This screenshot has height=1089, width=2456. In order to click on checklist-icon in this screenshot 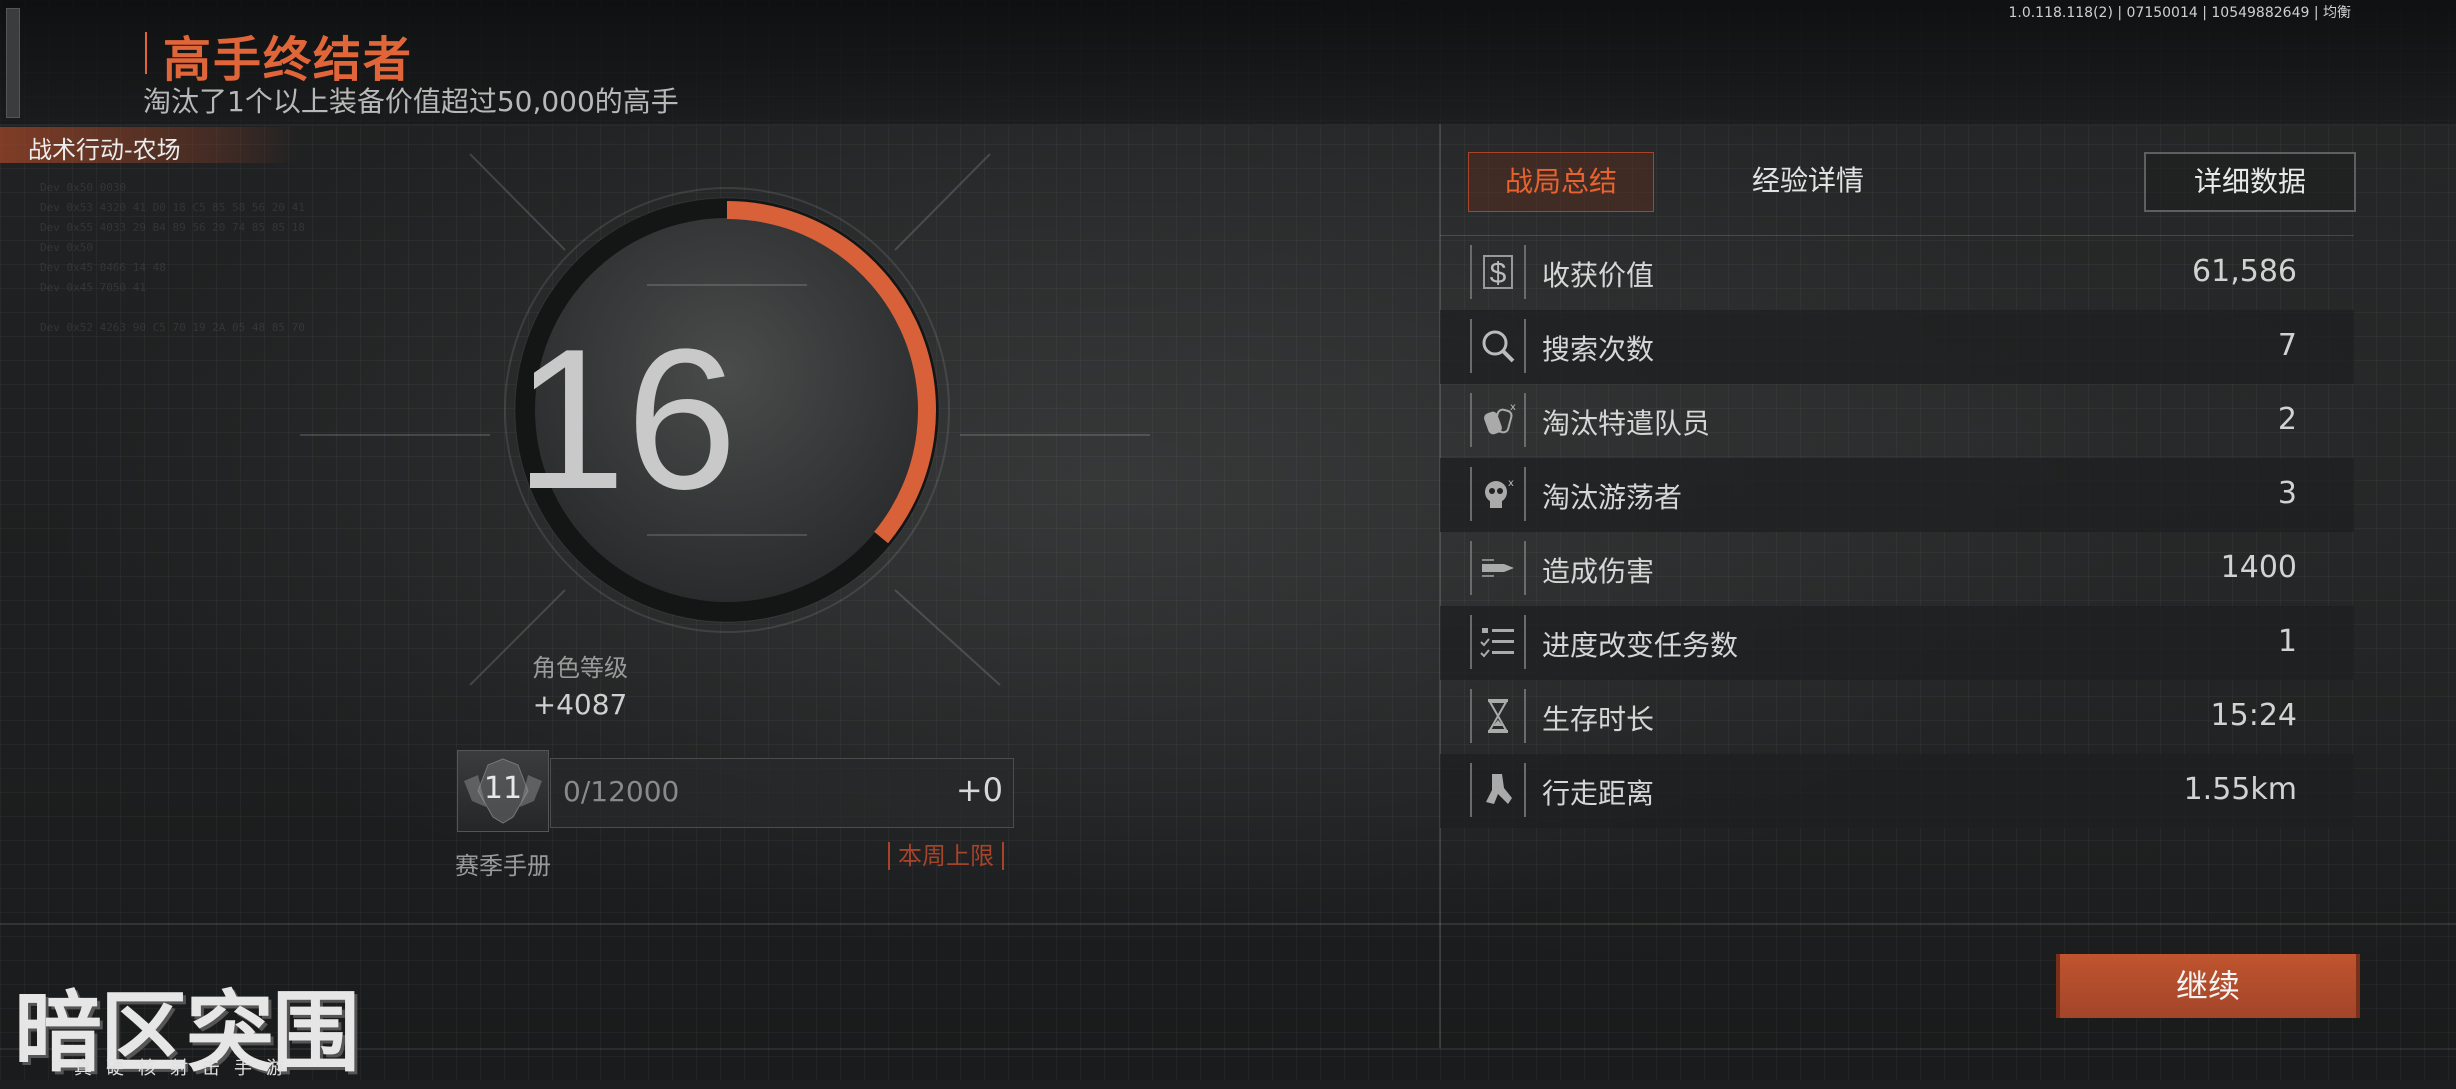, I will do `click(1498, 642)`.